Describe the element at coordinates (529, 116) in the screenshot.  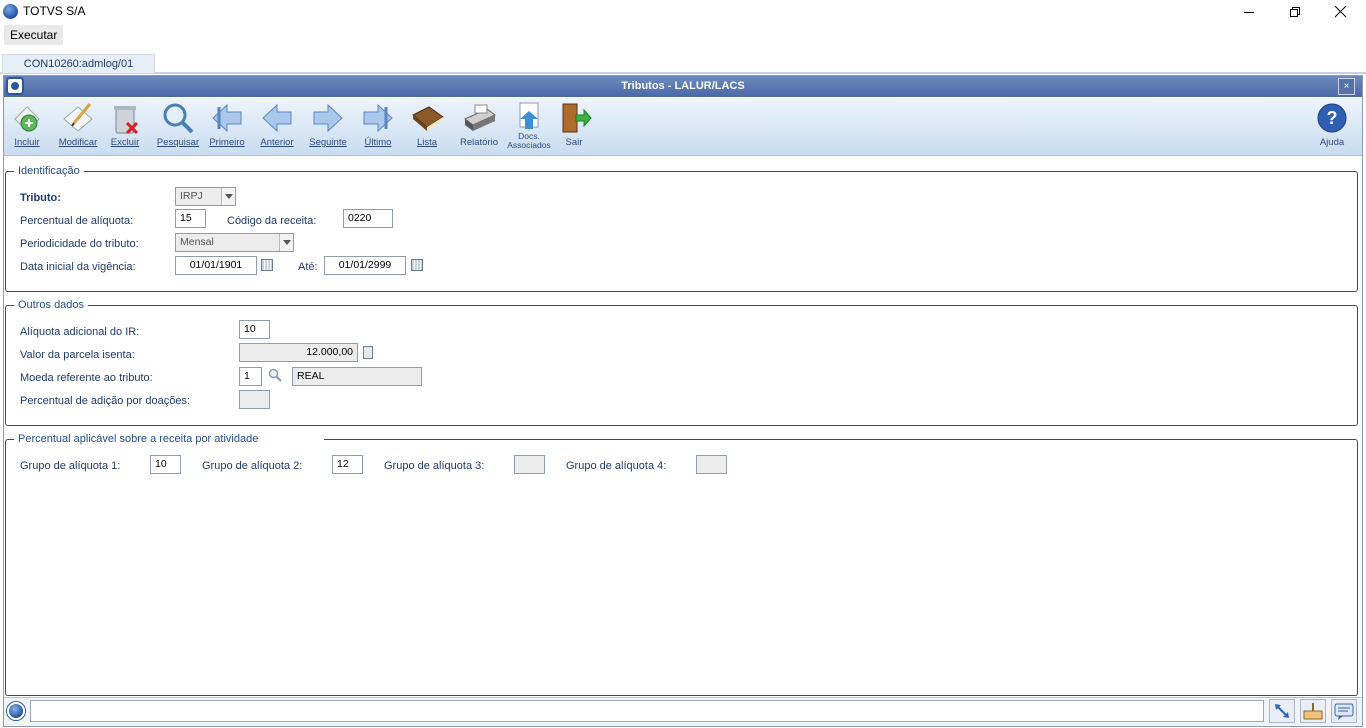
I see `attached-docs-icon` at that location.